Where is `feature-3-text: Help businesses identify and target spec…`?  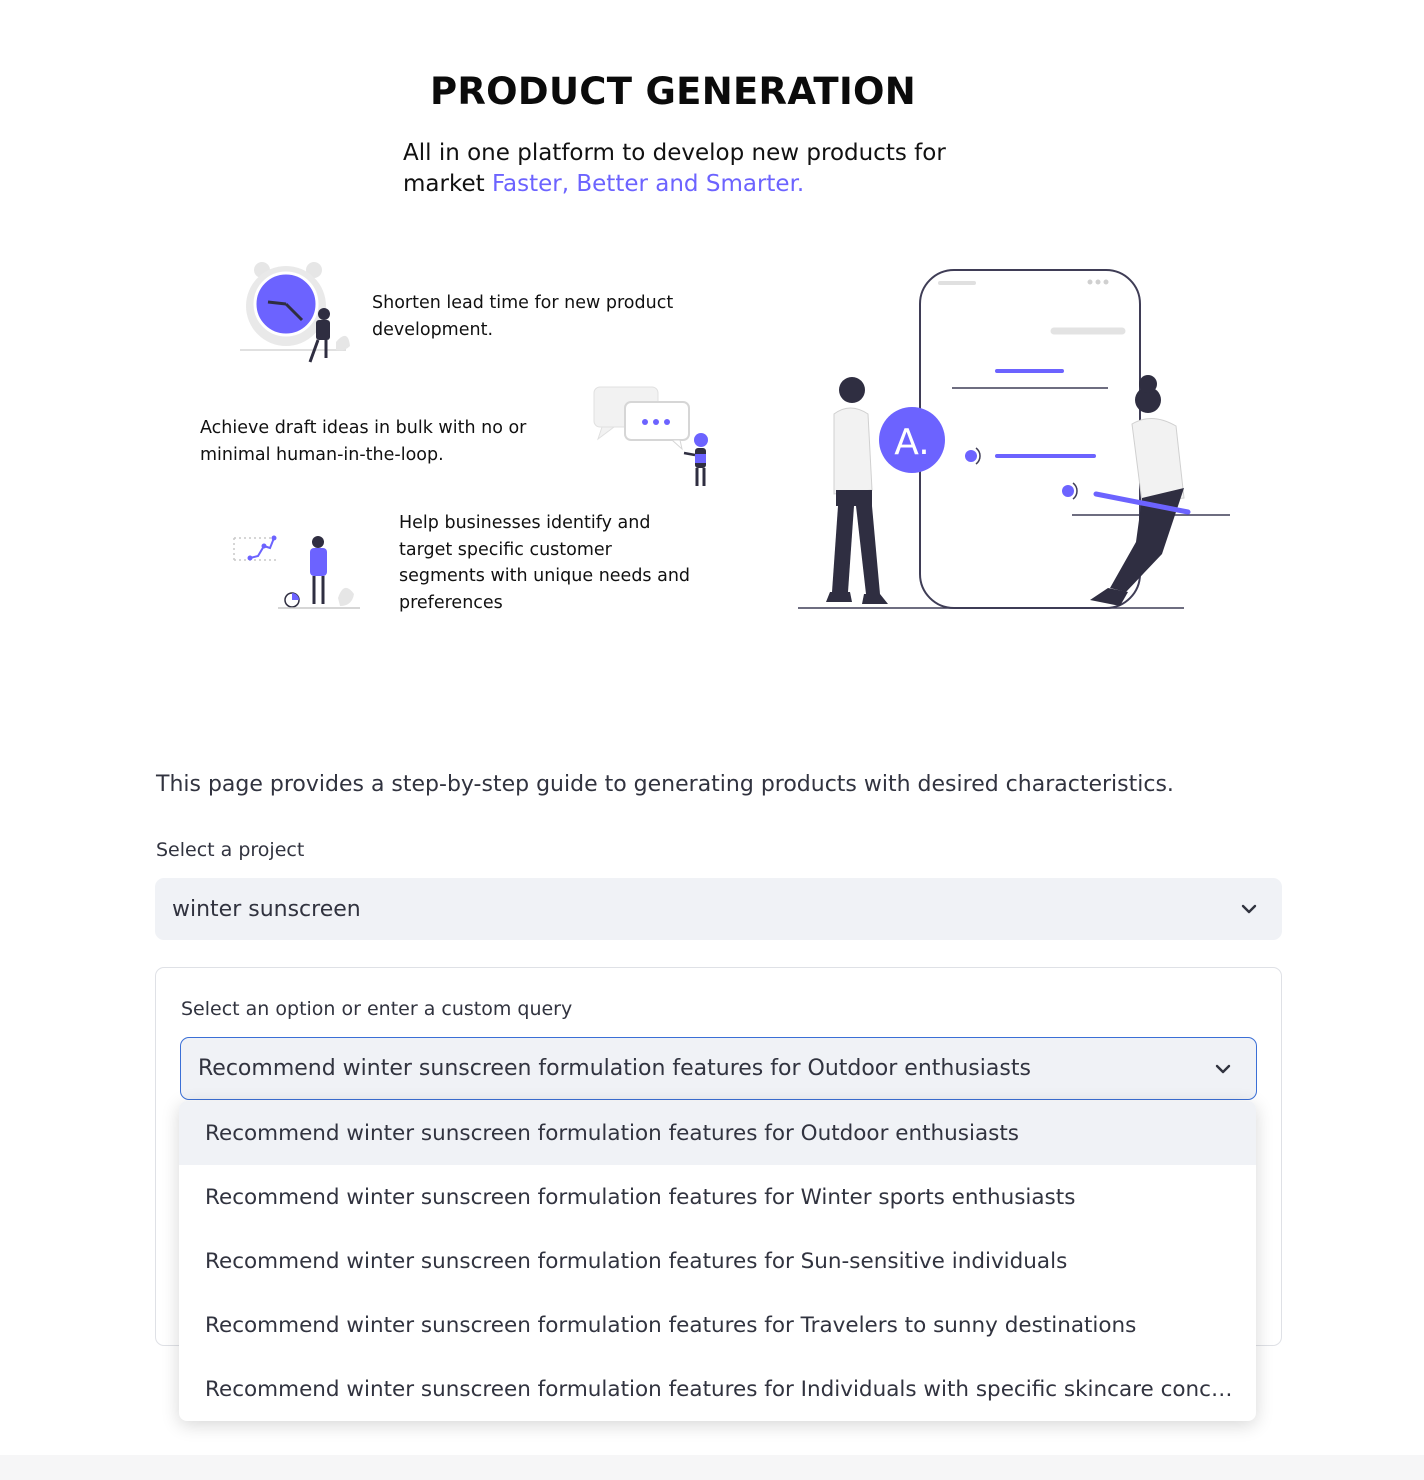 feature-3-text: Help businesses identify and target spec… is located at coordinates (545, 563).